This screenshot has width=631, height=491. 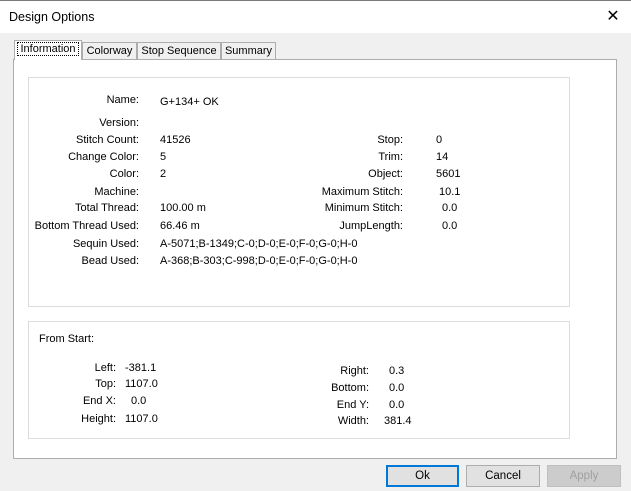 I want to click on stop-value: 0, so click(x=439, y=140).